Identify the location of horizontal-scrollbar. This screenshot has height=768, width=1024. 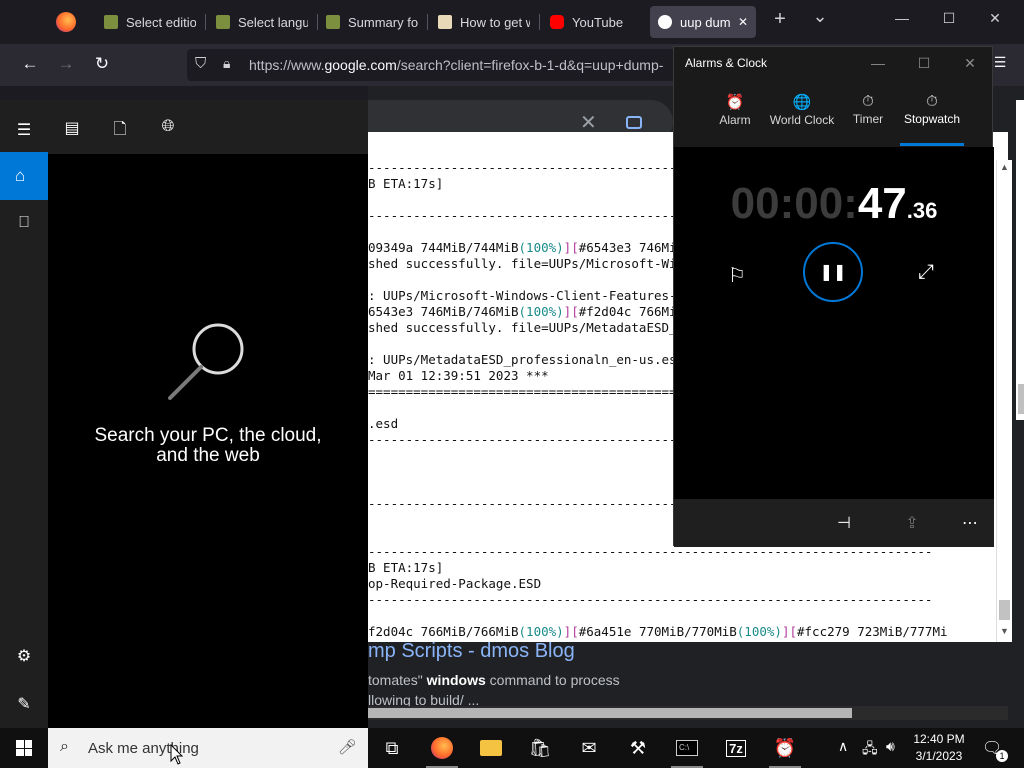
(688, 713).